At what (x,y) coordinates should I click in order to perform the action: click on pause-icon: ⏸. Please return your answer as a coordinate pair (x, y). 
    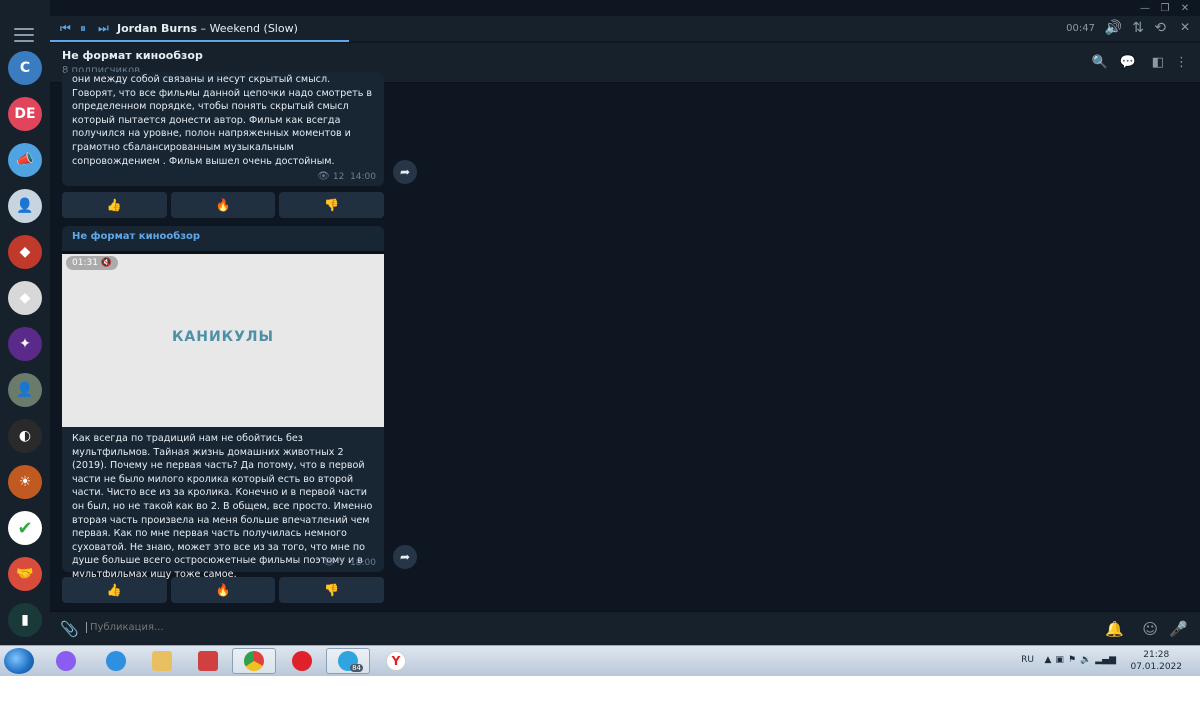
    Looking at the image, I should click on (83, 28).